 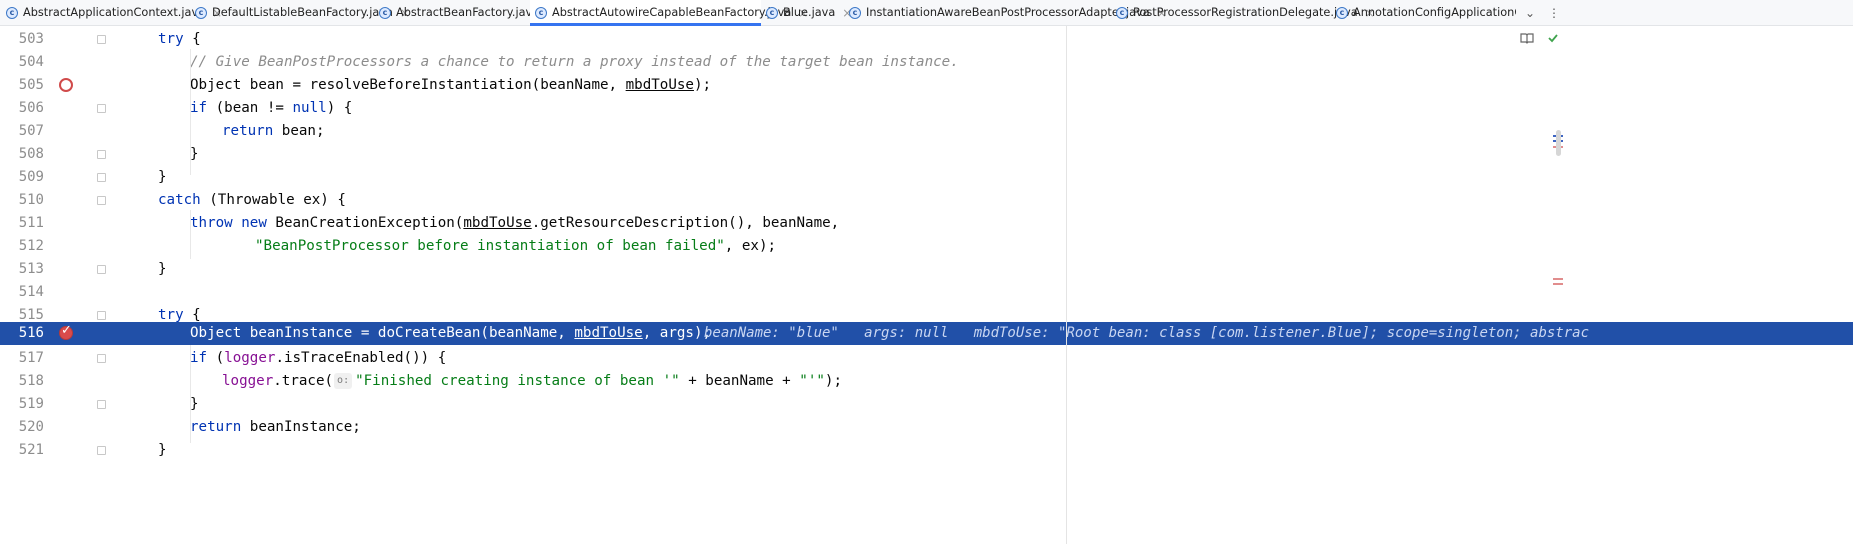 I want to click on code-line: 521 }, so click(x=926, y=450).